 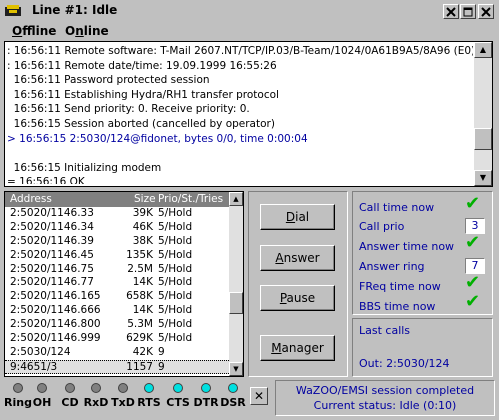 I want to click on hangup-close-icon: ✕, so click(x=259, y=396).